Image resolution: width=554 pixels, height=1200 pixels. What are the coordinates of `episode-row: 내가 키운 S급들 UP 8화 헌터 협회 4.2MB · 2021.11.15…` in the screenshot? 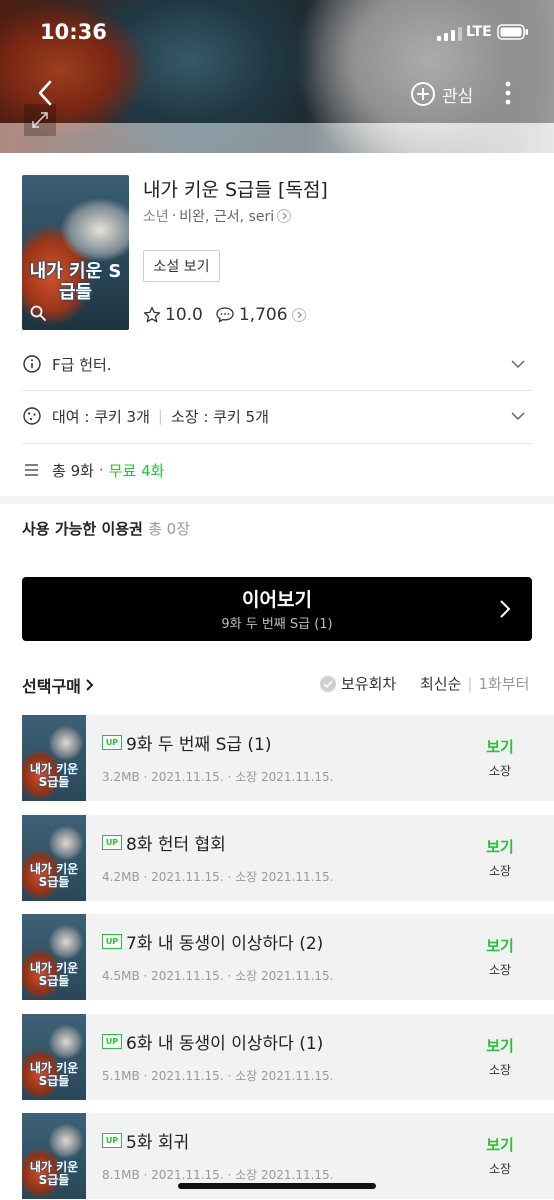 It's located at (288, 858).